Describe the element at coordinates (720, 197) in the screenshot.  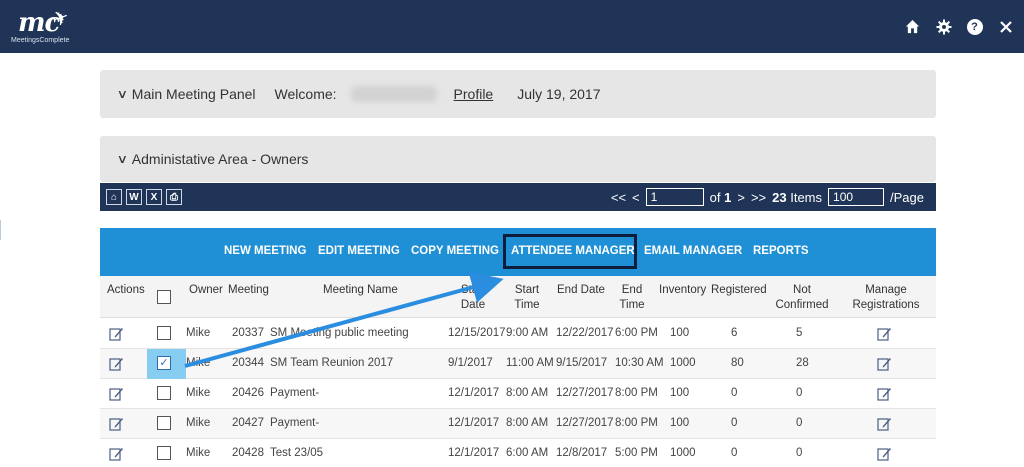
I see `of-label: of 1` at that location.